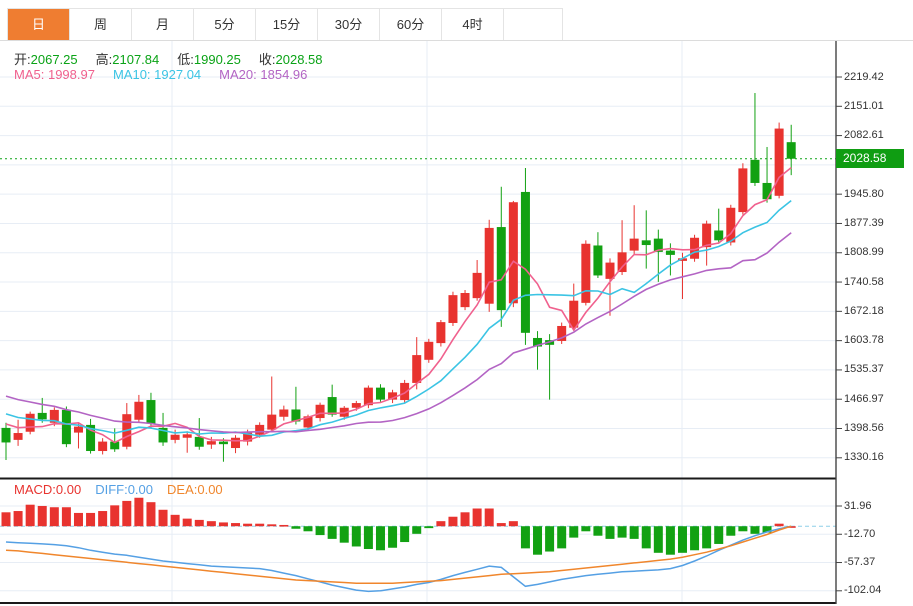 The width and height of the screenshot is (913, 606). What do you see at coordinates (864, 428) in the screenshot?
I see `price-axis-label: 1398.56` at bounding box center [864, 428].